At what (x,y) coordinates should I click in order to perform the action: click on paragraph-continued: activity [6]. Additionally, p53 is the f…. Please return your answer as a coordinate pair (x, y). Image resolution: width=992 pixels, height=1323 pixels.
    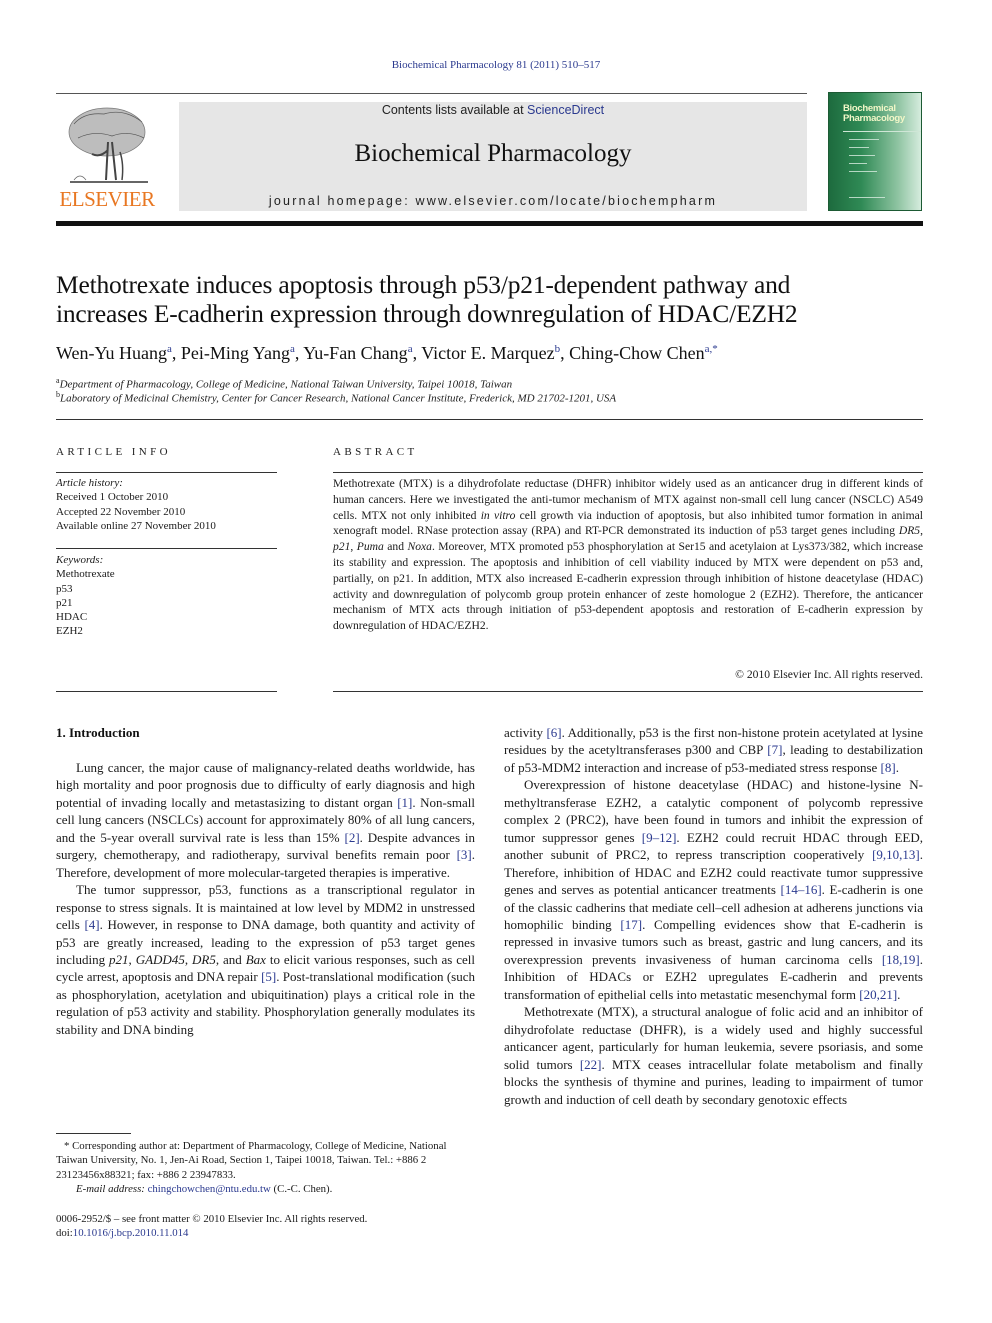
    Looking at the image, I should click on (713, 750).